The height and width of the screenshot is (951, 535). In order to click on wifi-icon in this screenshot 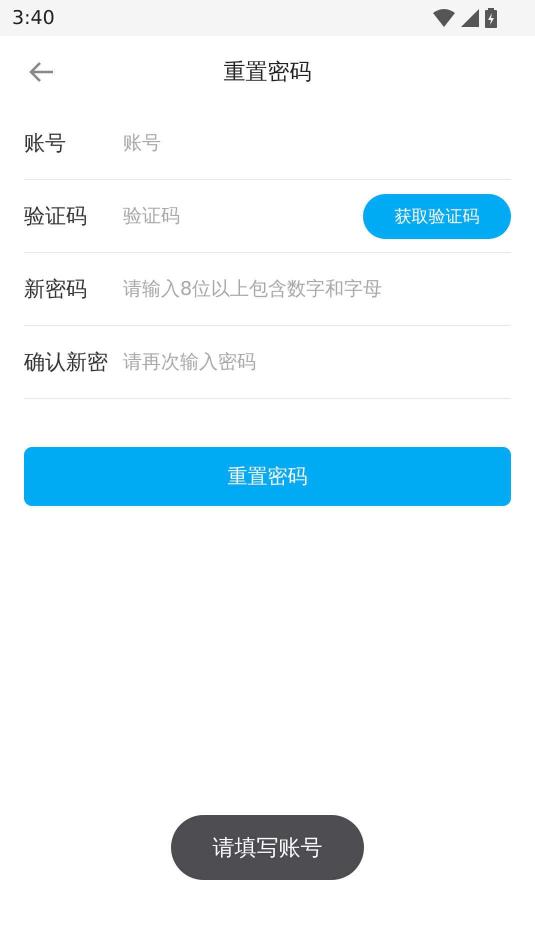, I will do `click(444, 18)`.